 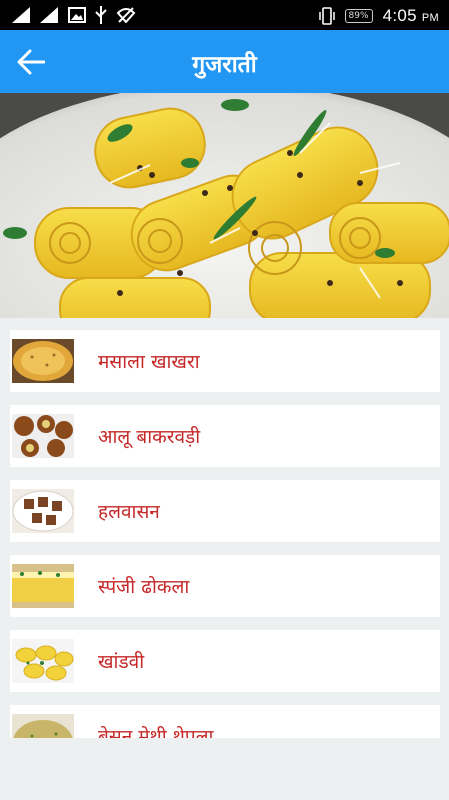 I want to click on recipe-name: हलवासन, so click(x=129, y=512).